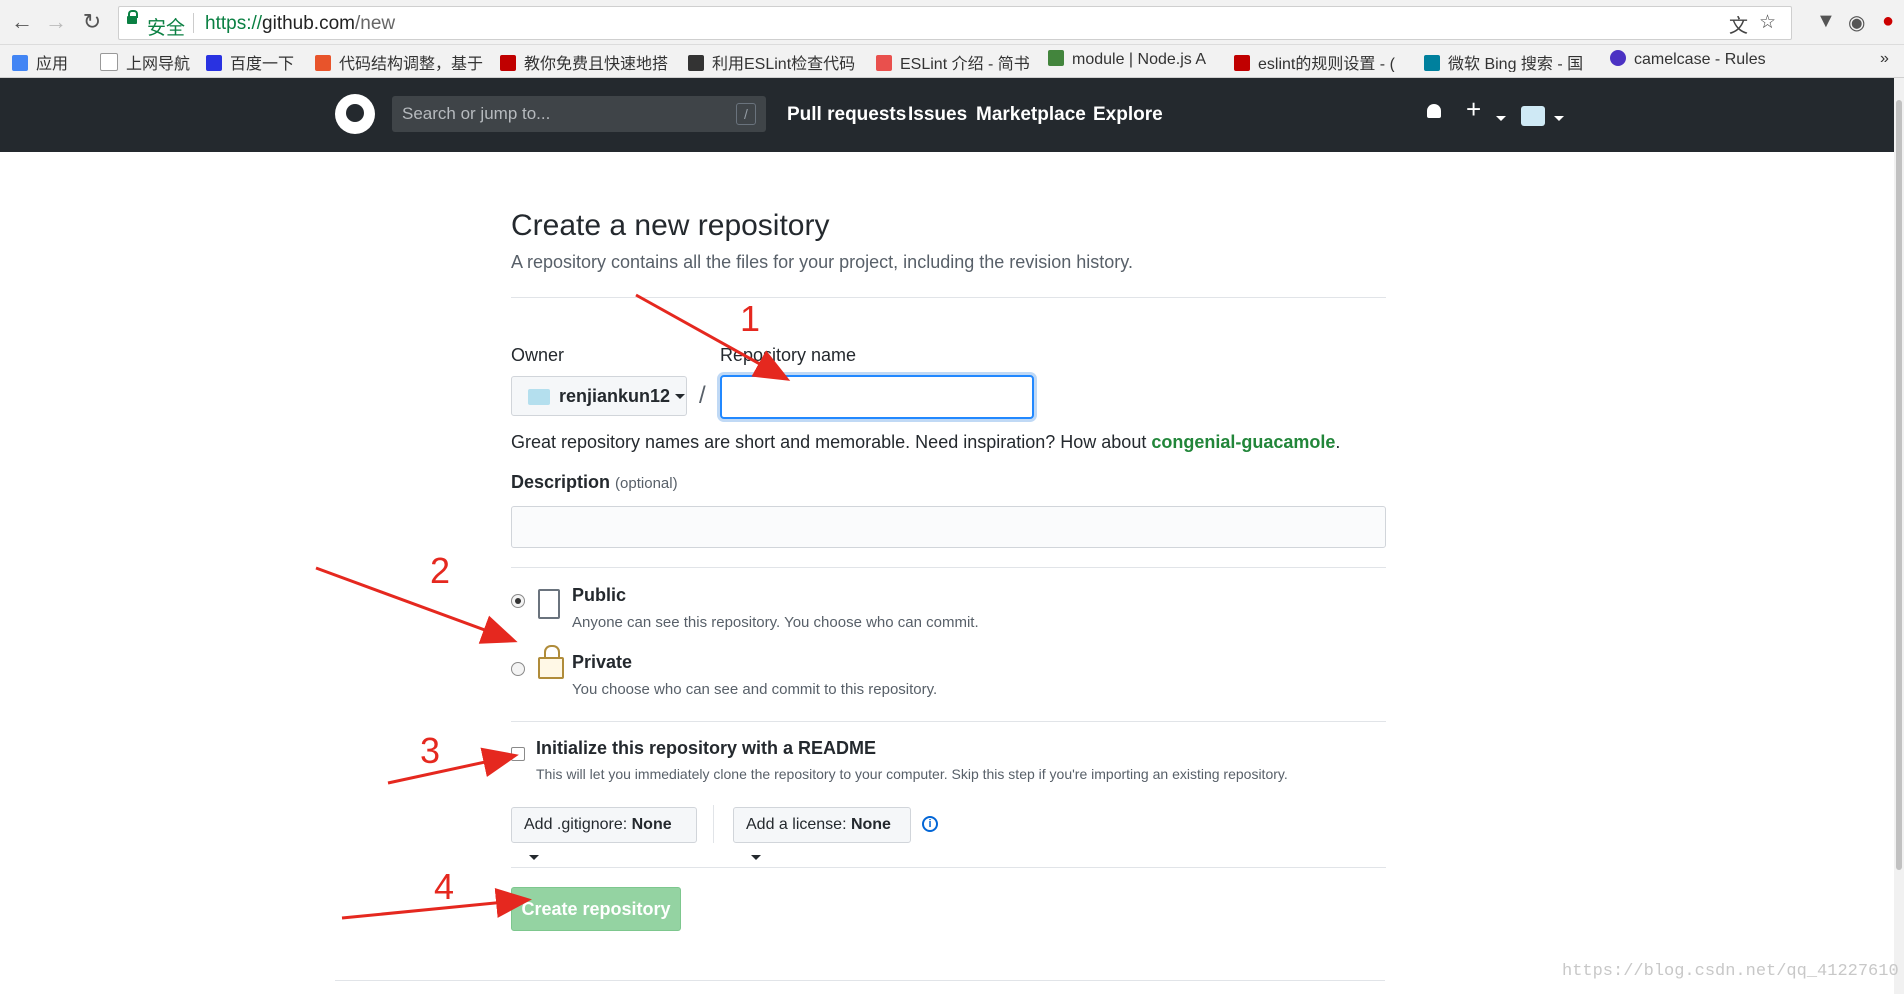  Describe the element at coordinates (1730, 971) in the screenshot. I see `watermark: https://blog.csdn.net/qq_41227610` at that location.